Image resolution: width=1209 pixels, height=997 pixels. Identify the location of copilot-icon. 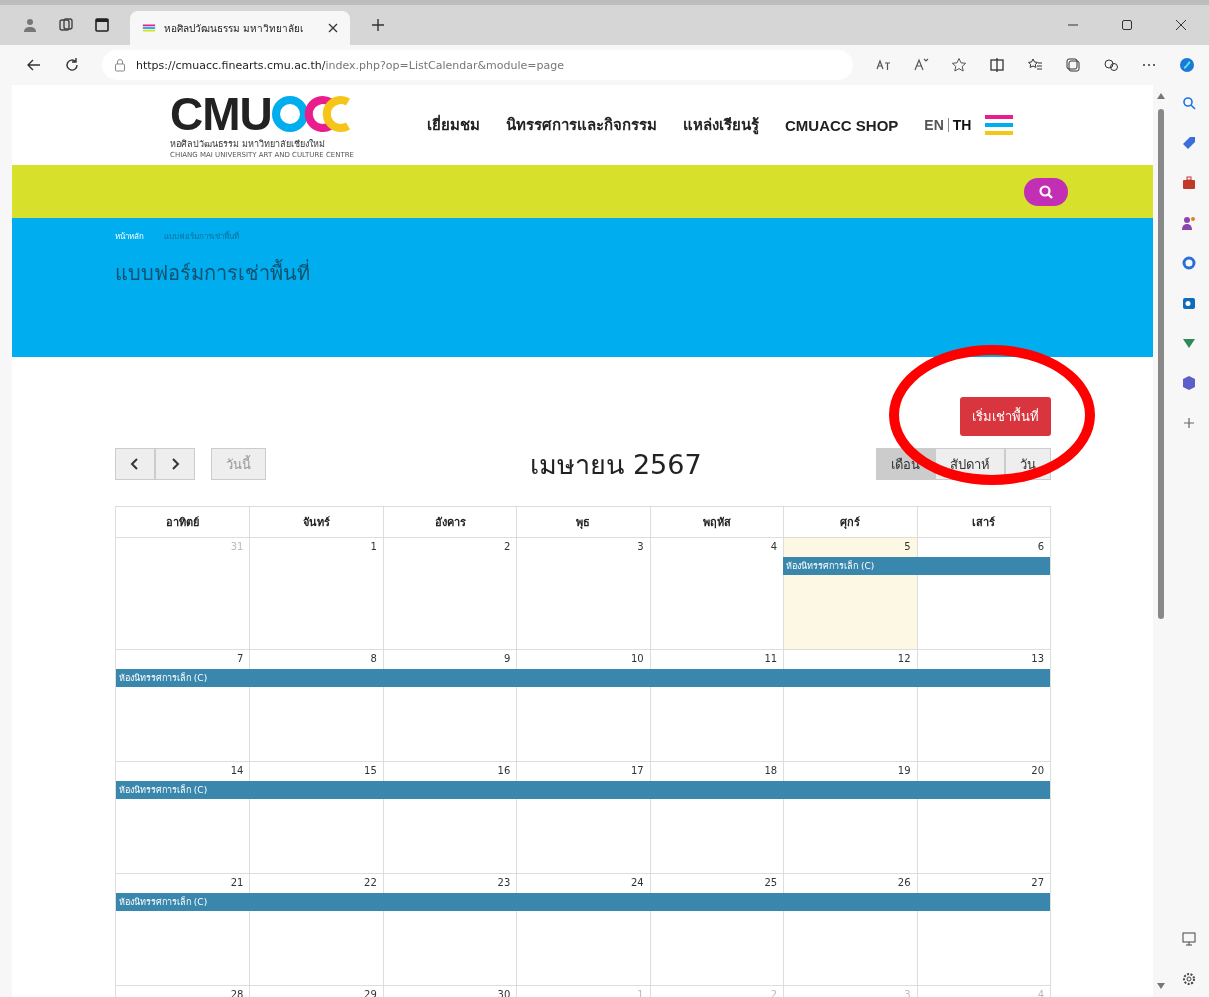
(1187, 65).